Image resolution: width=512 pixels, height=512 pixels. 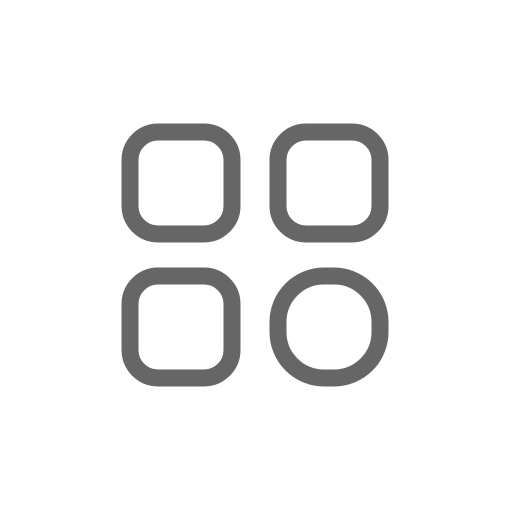 I want to click on tile-top-right, so click(x=329, y=183).